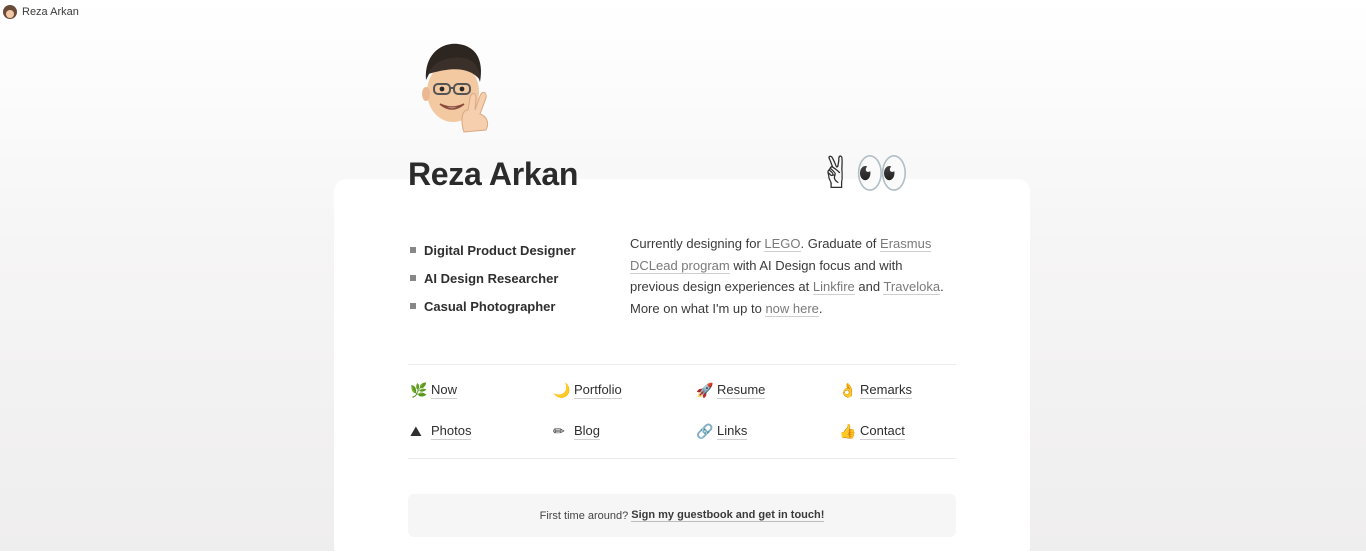 This screenshot has width=1366, height=559. What do you see at coordinates (782, 244) in the screenshot?
I see `lego-link: LEGO` at bounding box center [782, 244].